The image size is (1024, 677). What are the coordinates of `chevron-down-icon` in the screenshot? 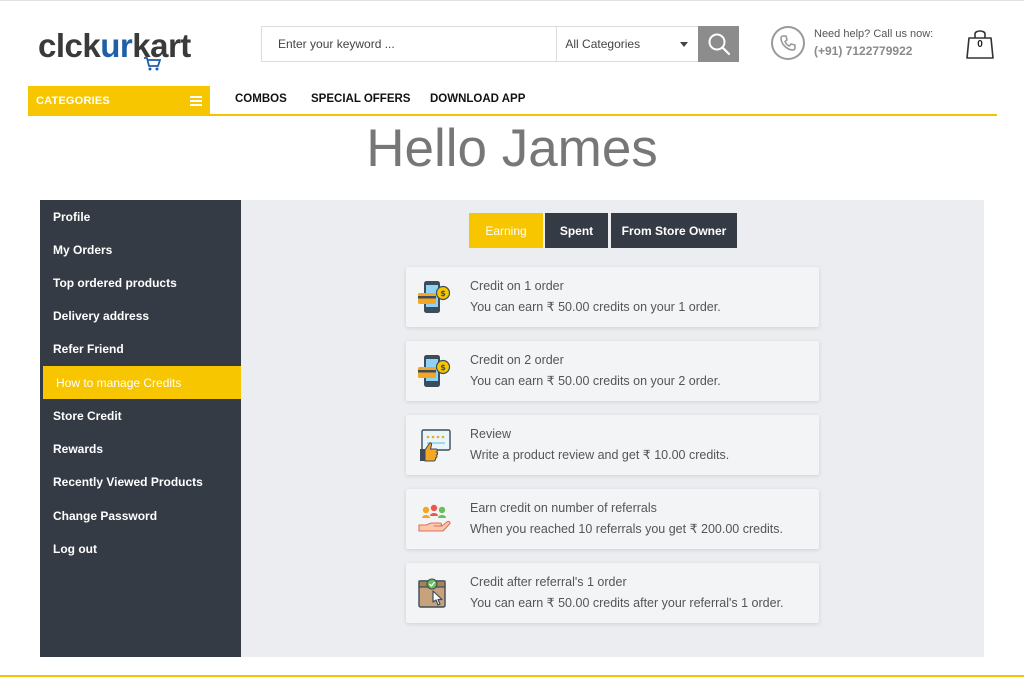 It's located at (684, 44).